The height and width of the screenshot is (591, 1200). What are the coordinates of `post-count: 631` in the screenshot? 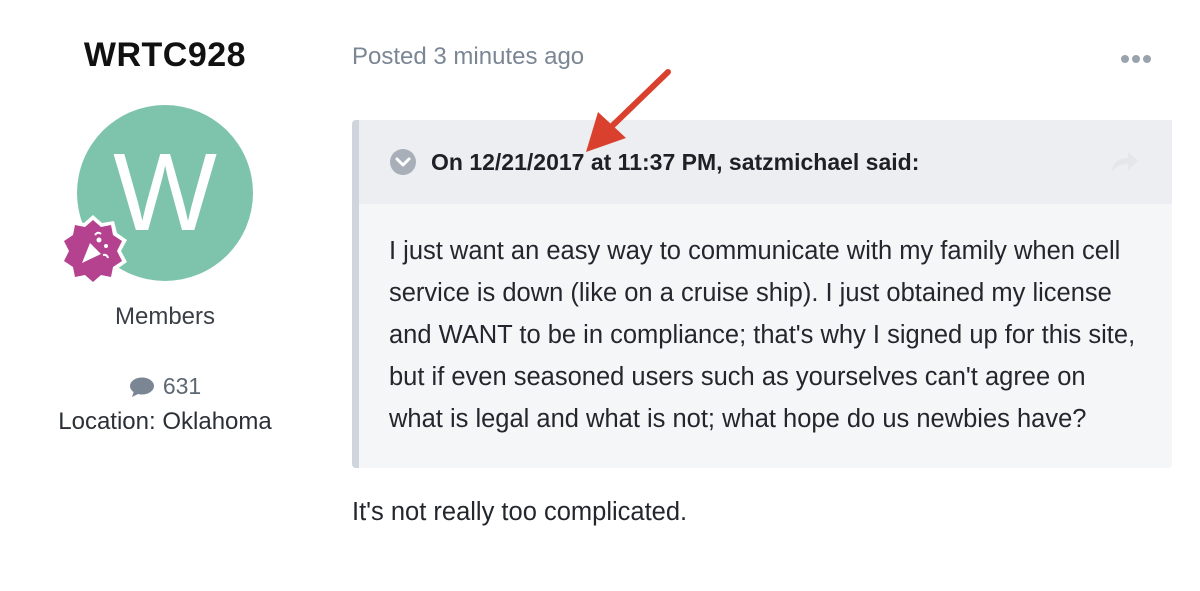 It's located at (165, 386).